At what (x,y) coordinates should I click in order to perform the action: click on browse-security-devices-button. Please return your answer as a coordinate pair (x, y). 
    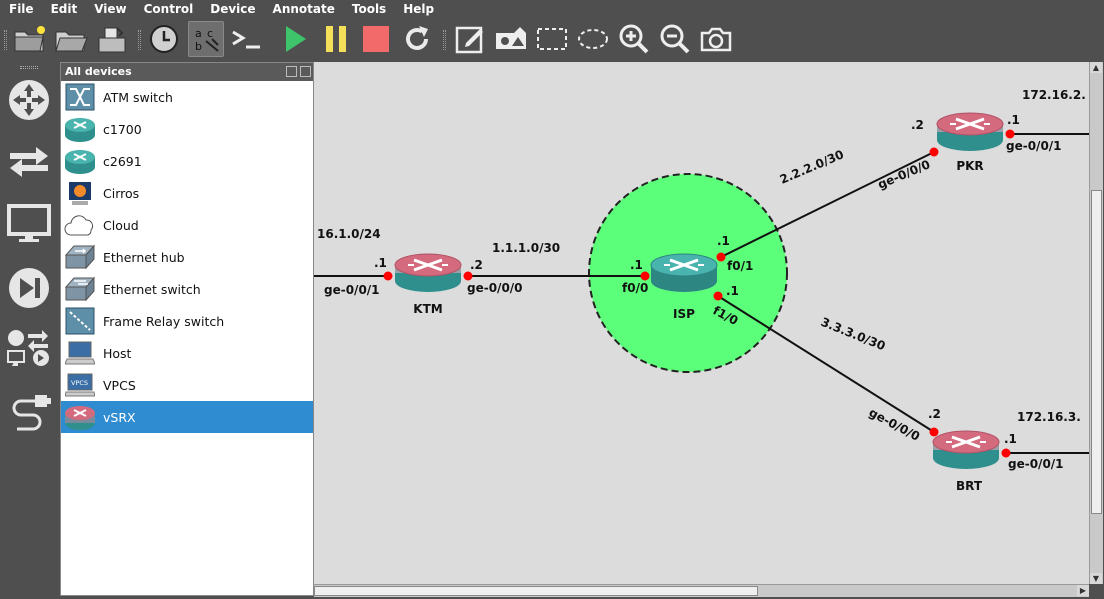
    Looking at the image, I should click on (29, 288).